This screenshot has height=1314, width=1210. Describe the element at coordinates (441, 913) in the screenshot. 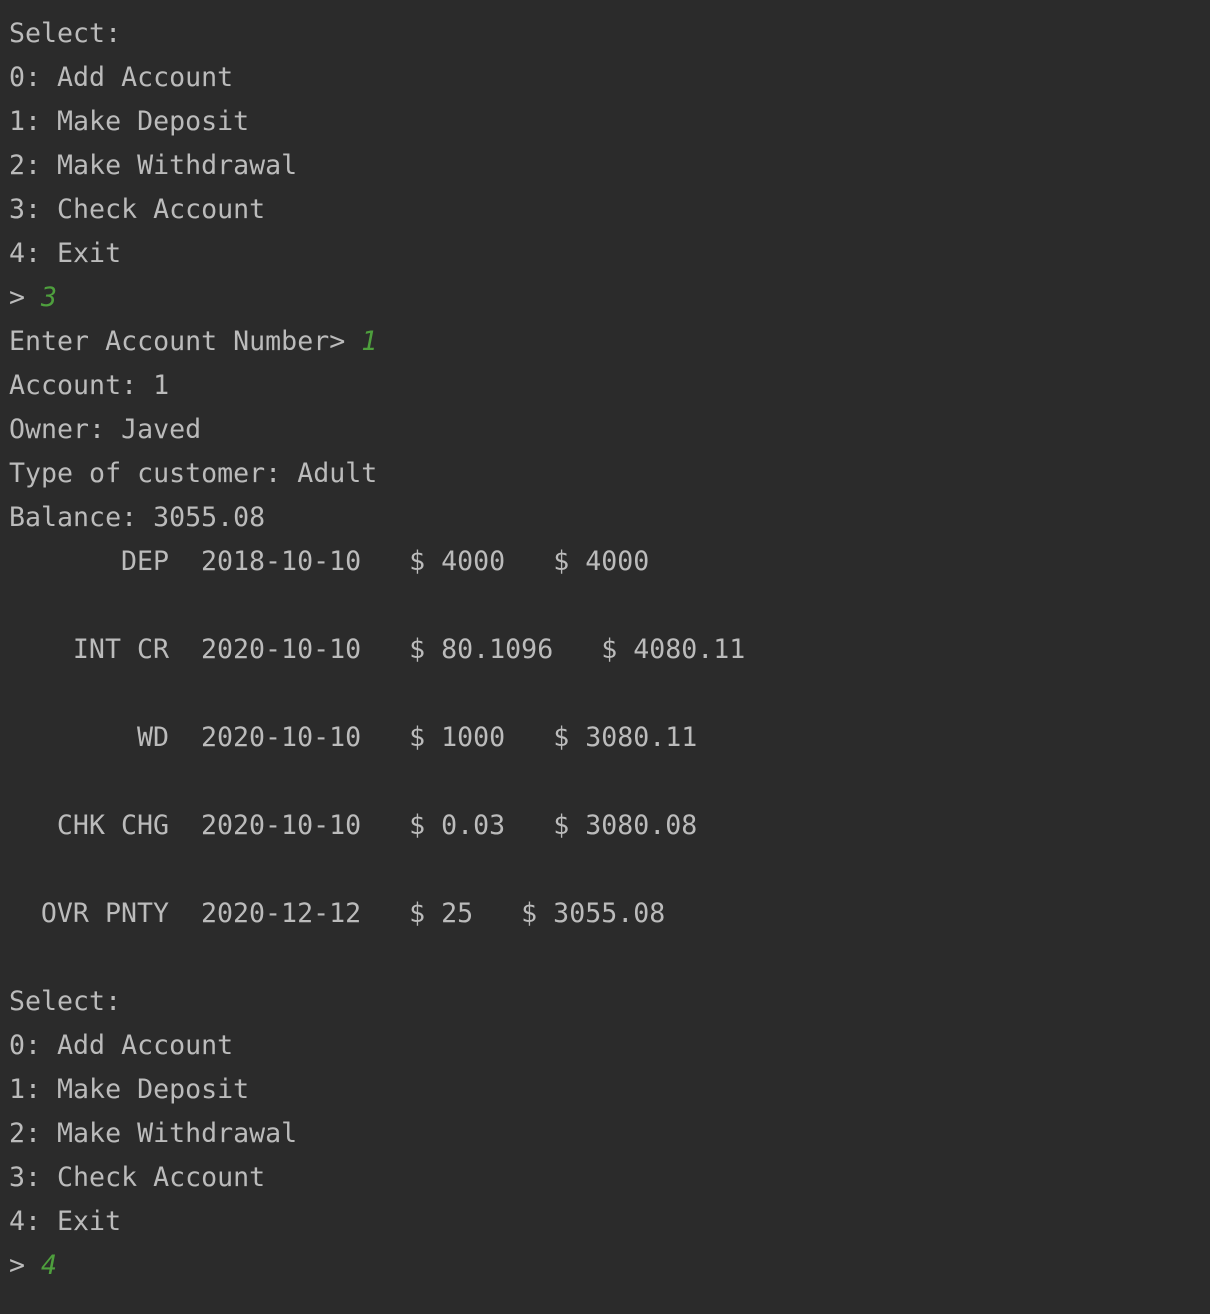

I see `transaction-amount: $ 25` at that location.